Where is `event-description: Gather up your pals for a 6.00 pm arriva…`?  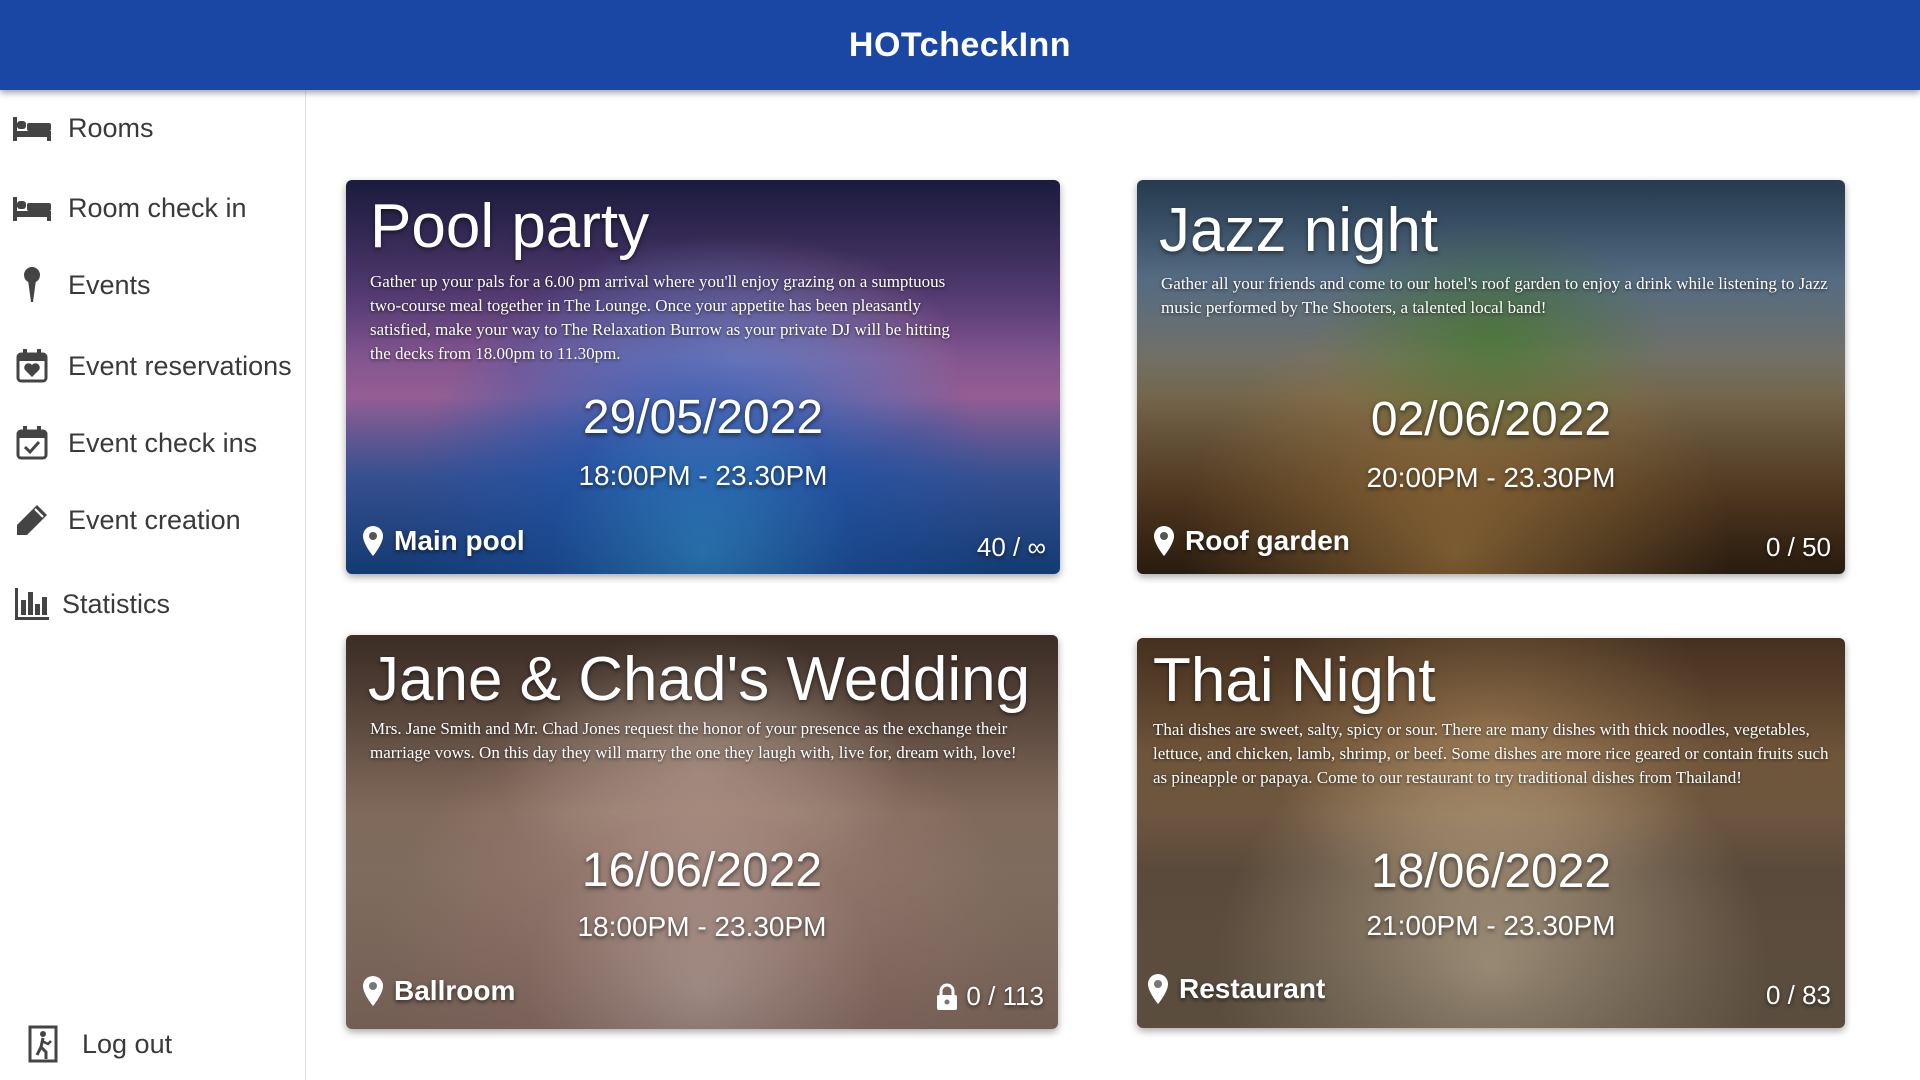 event-description: Gather up your pals for a 6.00 pm arriva… is located at coordinates (660, 317).